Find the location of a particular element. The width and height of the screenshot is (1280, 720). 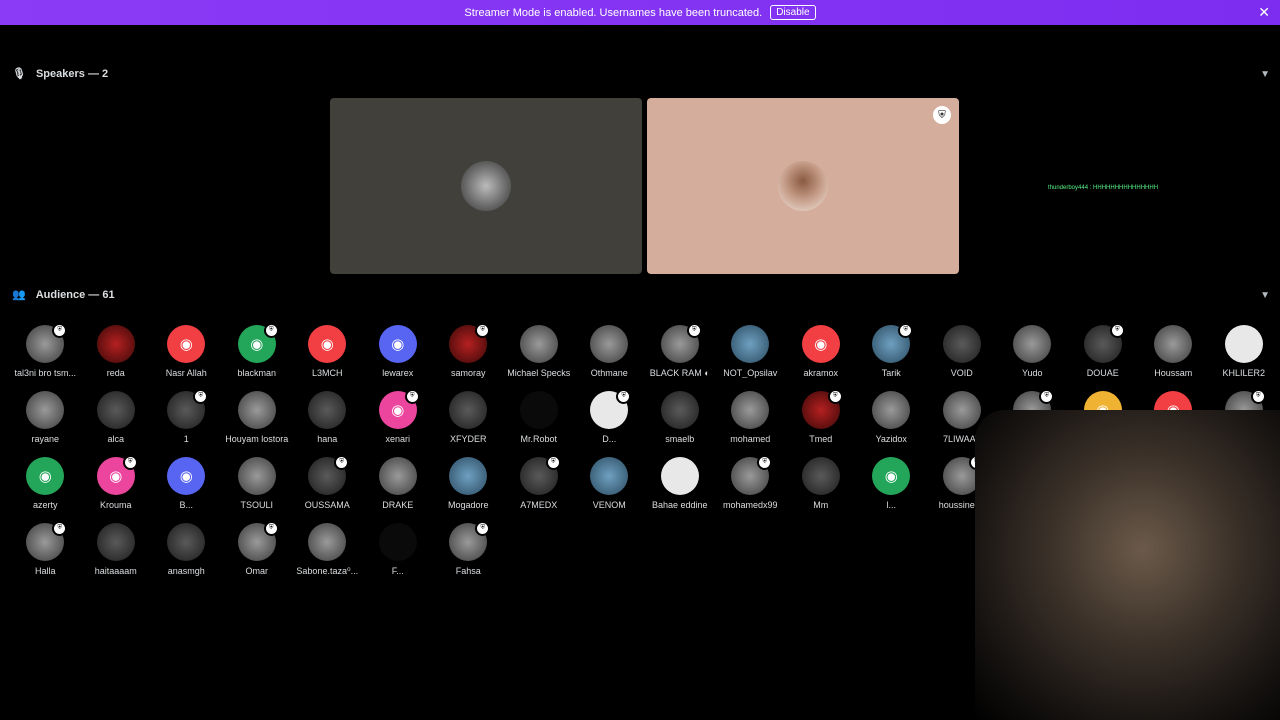

avatar: ◉ is located at coordinates (891, 476).